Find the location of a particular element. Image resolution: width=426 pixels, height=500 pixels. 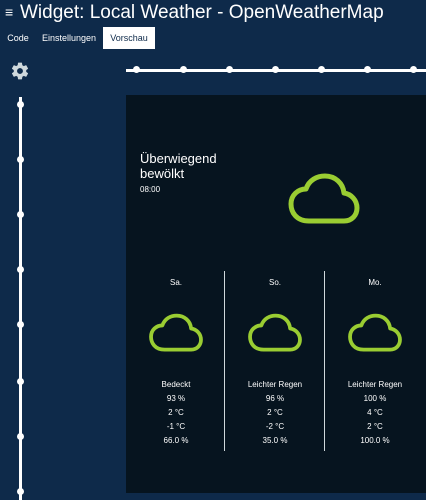

forecast-humidity: 96 % is located at coordinates (275, 398).